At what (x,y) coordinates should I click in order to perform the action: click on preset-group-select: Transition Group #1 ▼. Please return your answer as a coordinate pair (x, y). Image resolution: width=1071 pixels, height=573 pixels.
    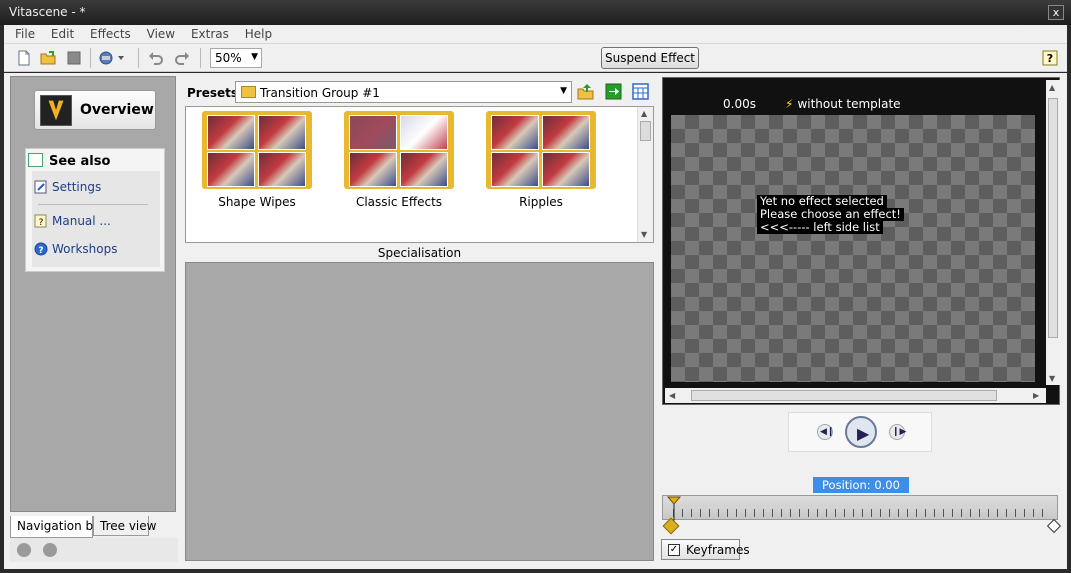
    Looking at the image, I should click on (403, 92).